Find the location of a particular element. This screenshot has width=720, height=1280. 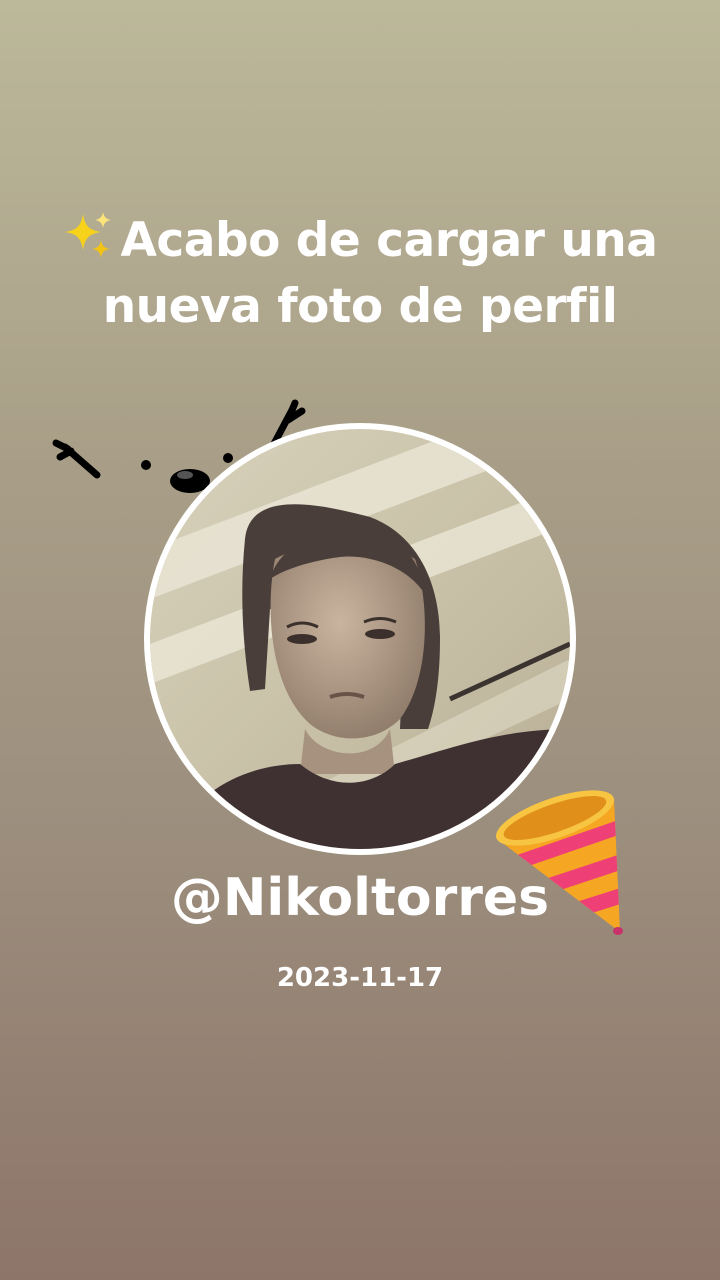

headline: Acabo de cargar una nueva foto de perfil is located at coordinates (360, 274).